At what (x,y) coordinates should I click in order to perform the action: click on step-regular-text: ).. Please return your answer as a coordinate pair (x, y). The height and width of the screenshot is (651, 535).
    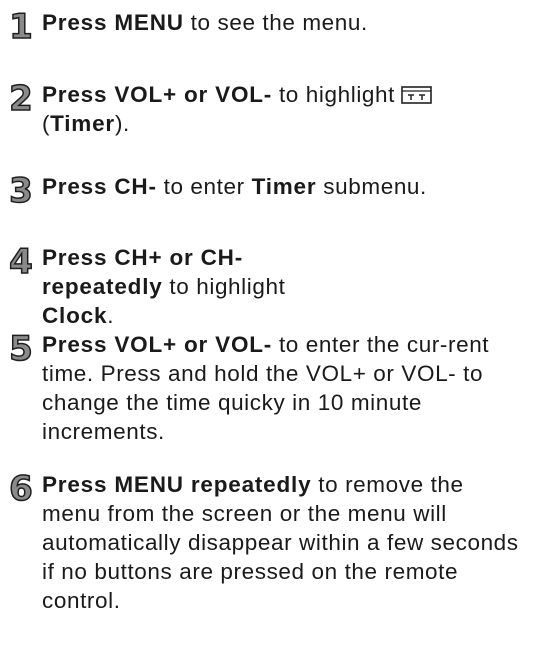
    Looking at the image, I should click on (122, 123).